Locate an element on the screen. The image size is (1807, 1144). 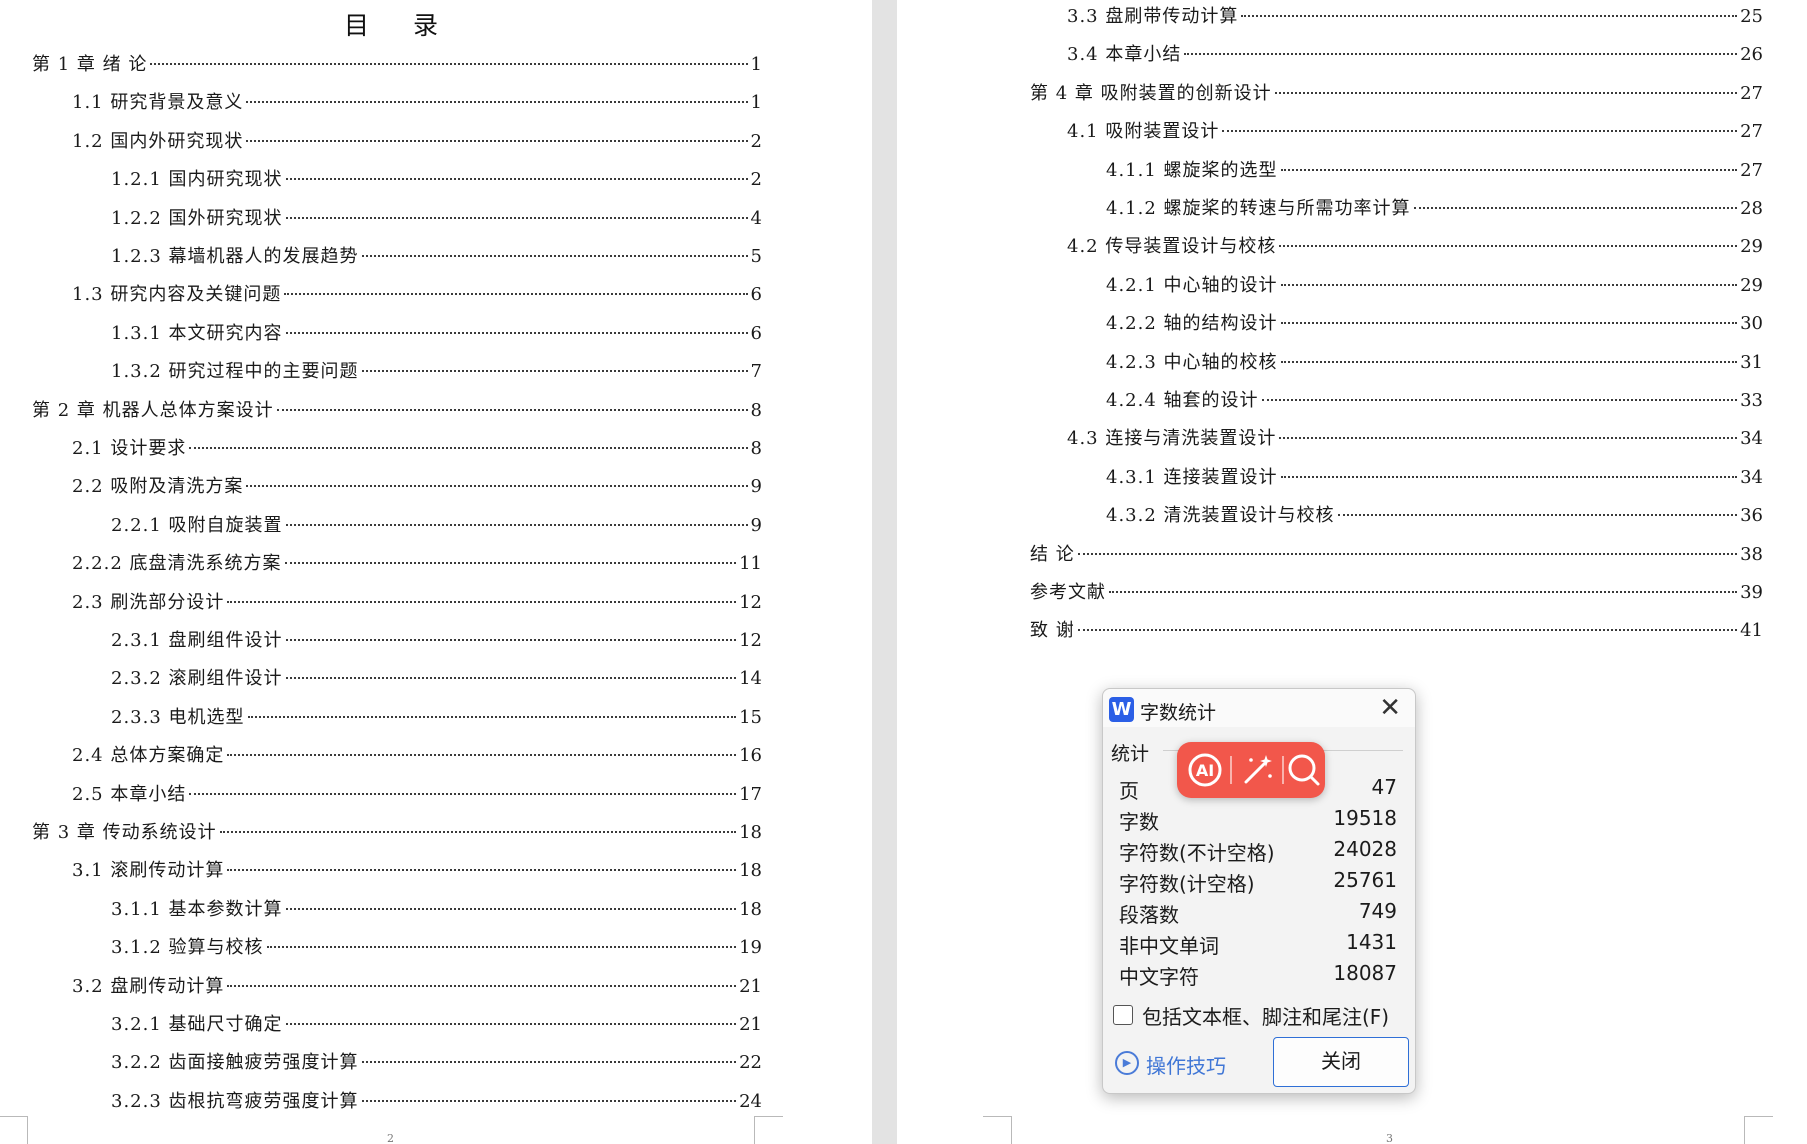
toc-entry: 2.2 吸附及清洗方案 9 is located at coordinates (417, 487).